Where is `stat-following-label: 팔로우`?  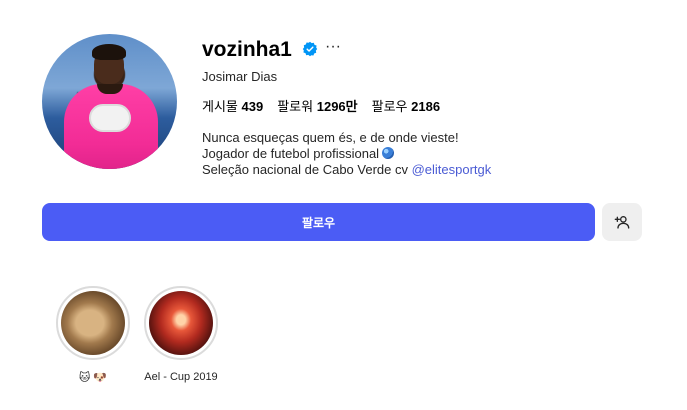 stat-following-label: 팔로우 is located at coordinates (389, 106).